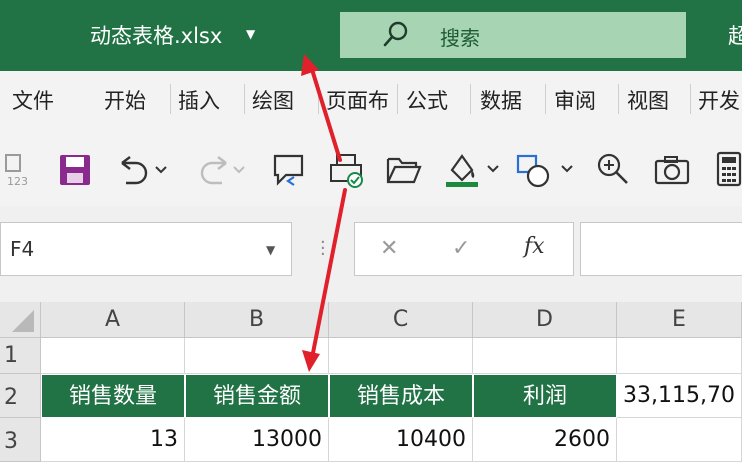 The width and height of the screenshot is (742, 466). Describe the element at coordinates (146, 249) in the screenshot. I see `name-box` at that location.